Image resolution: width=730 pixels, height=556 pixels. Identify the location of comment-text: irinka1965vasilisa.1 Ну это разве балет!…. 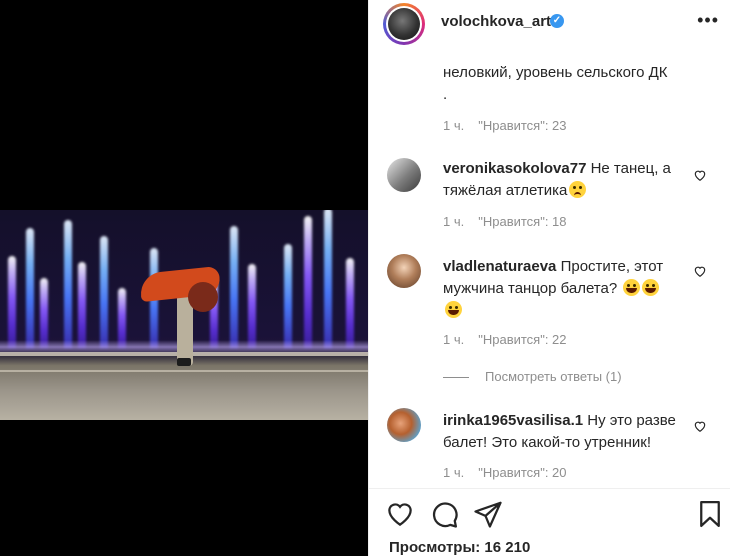
(559, 431).